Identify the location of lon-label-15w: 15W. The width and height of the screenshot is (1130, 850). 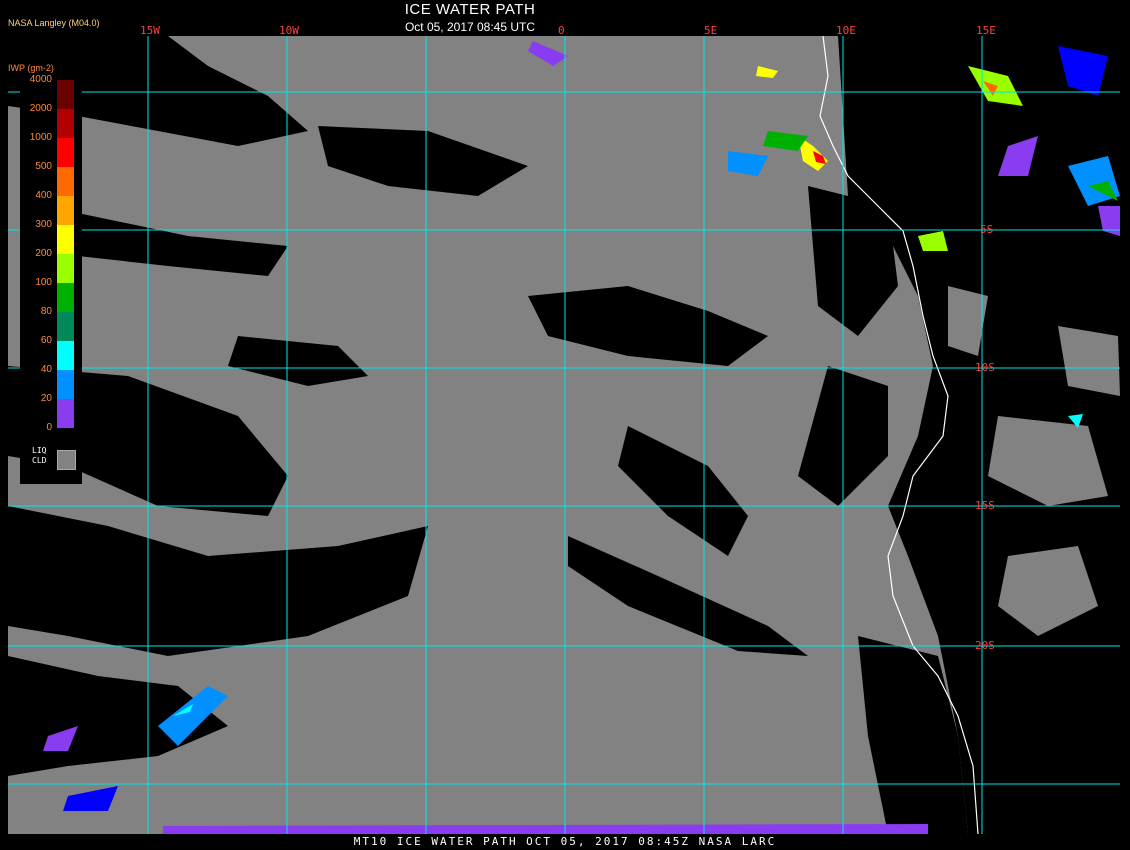
(150, 30).